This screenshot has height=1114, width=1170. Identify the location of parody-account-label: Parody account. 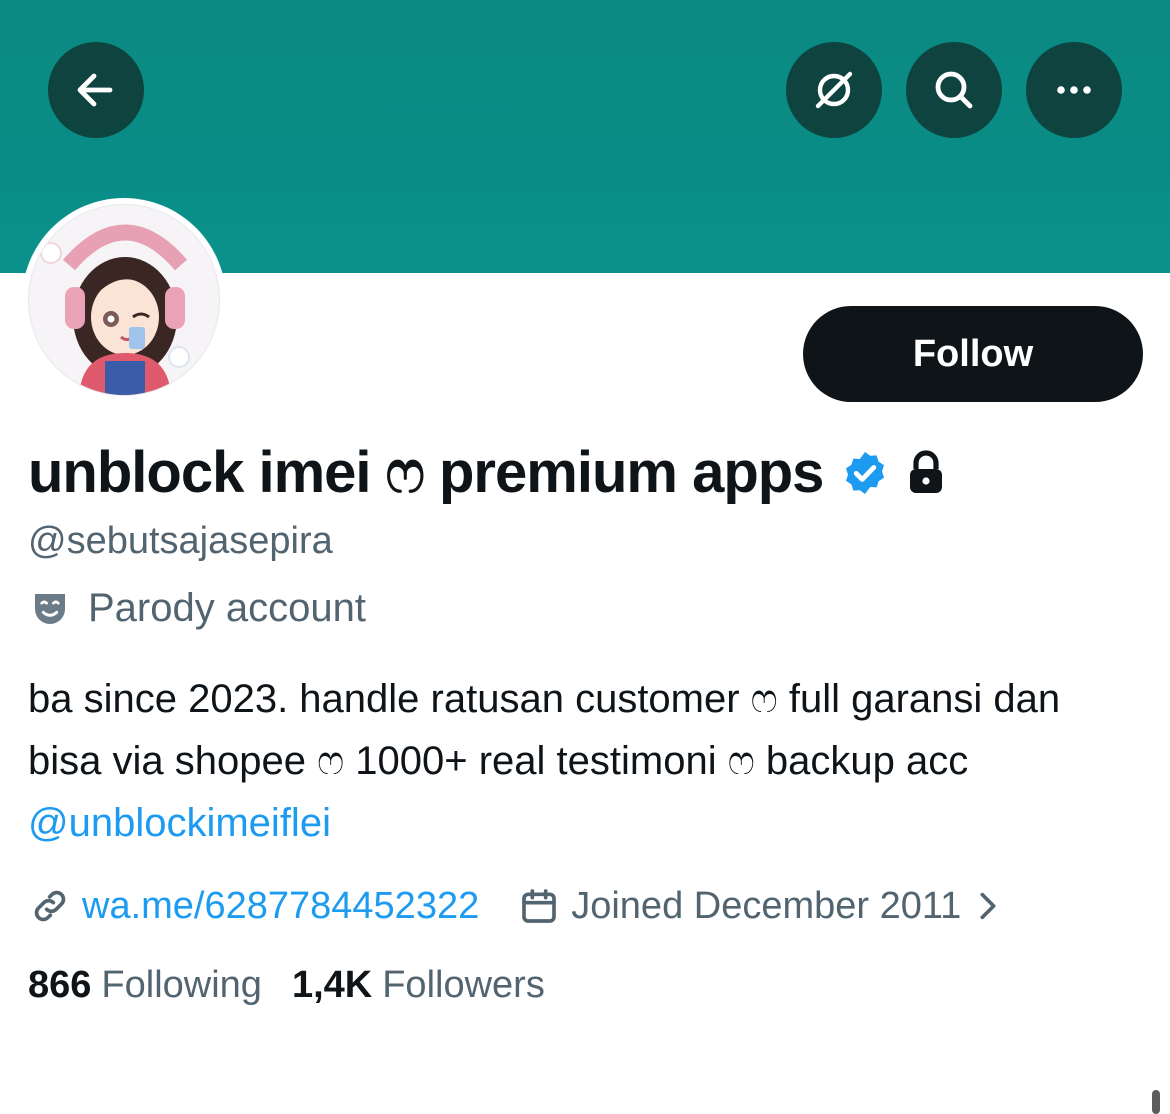
(198, 608).